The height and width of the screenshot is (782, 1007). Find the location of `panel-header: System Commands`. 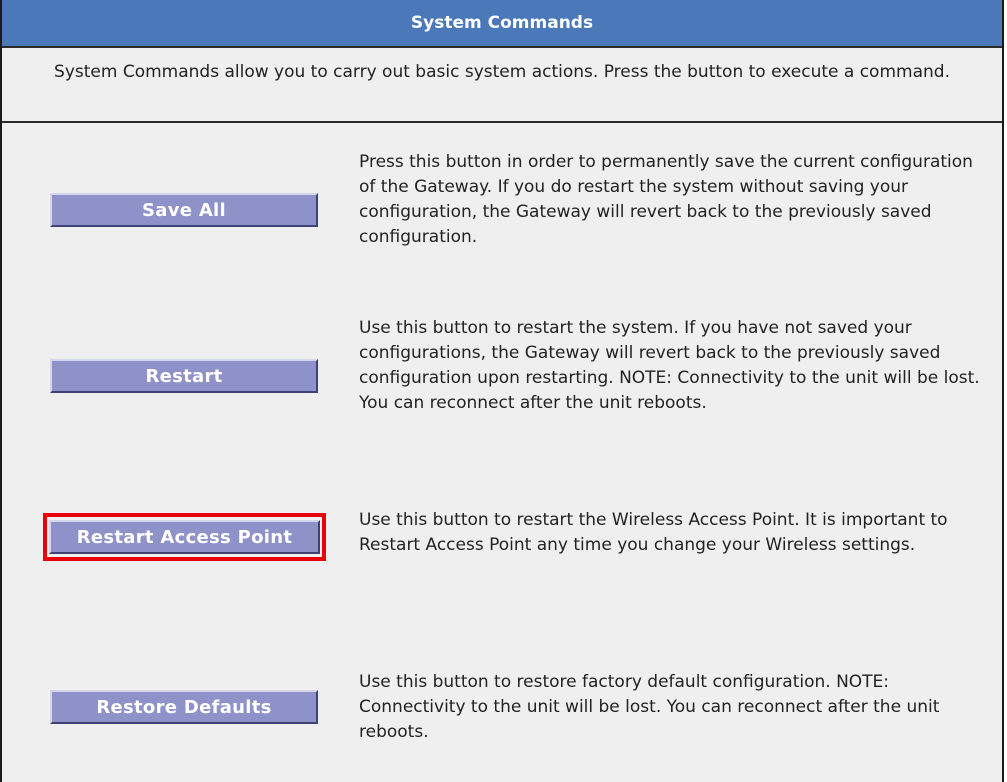

panel-header: System Commands is located at coordinates (502, 24).